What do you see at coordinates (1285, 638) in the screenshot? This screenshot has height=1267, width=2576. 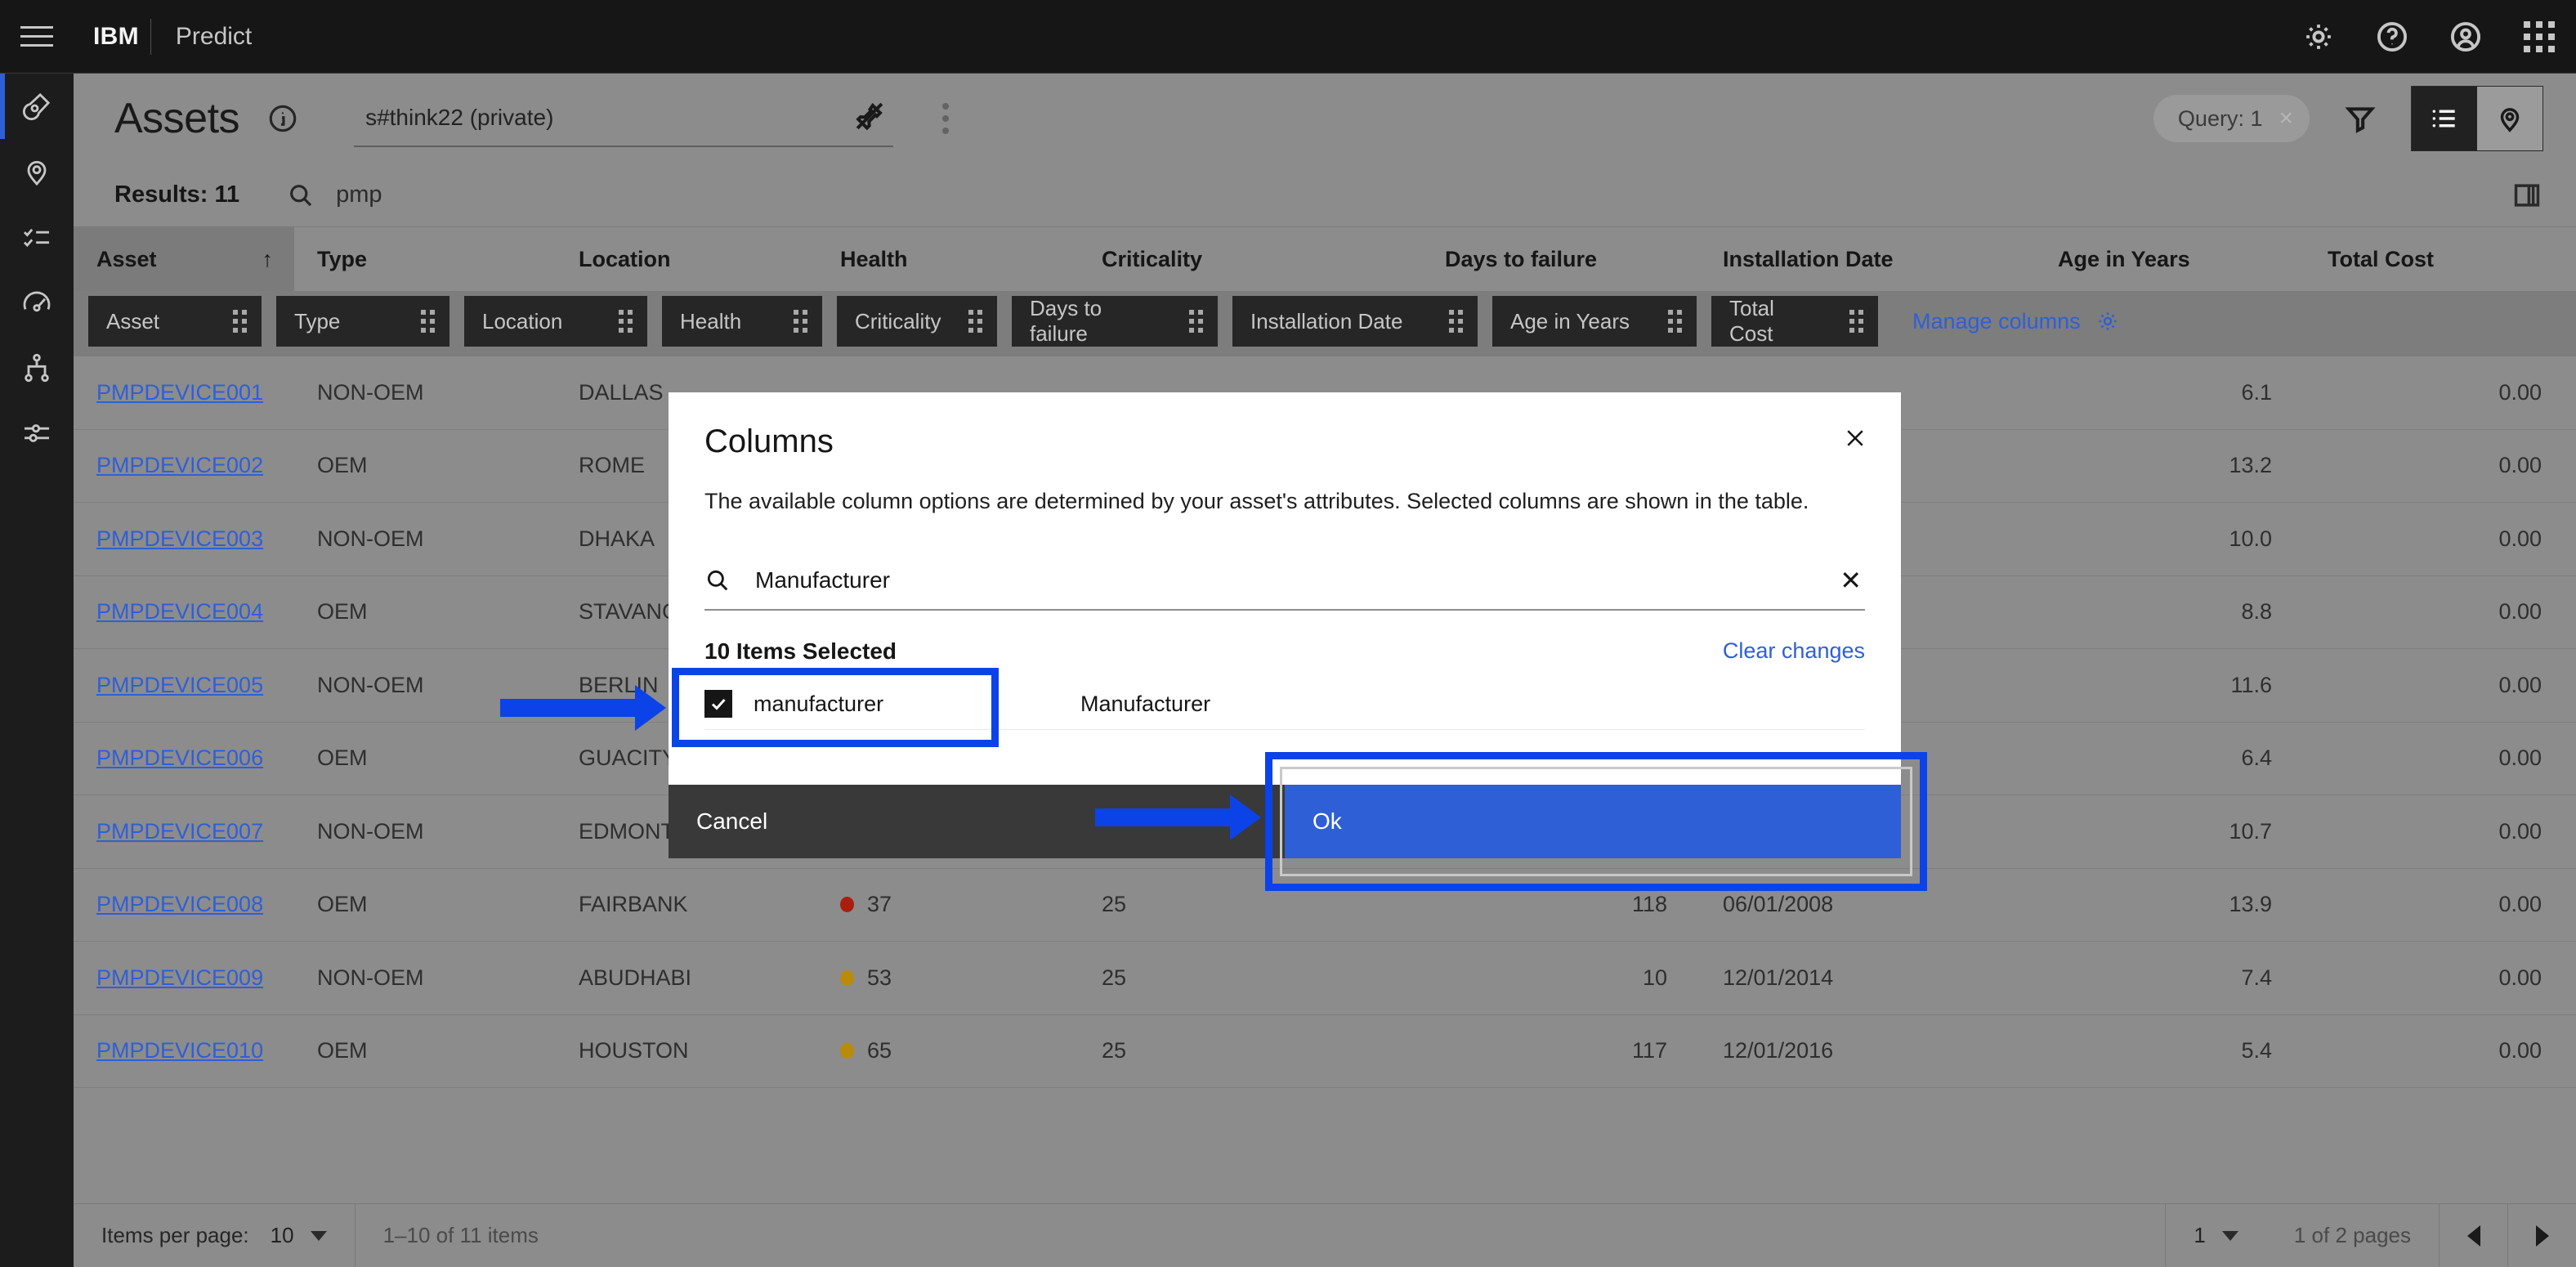 I see `modal-selection-row: 10 Items Selected Clear changes` at bounding box center [1285, 638].